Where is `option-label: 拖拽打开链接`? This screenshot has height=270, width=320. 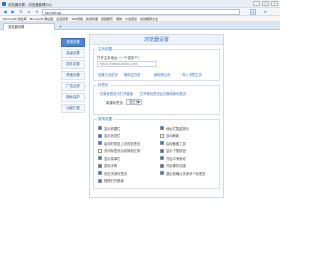 option-label: 拖拽打开链接 is located at coordinates (114, 181).